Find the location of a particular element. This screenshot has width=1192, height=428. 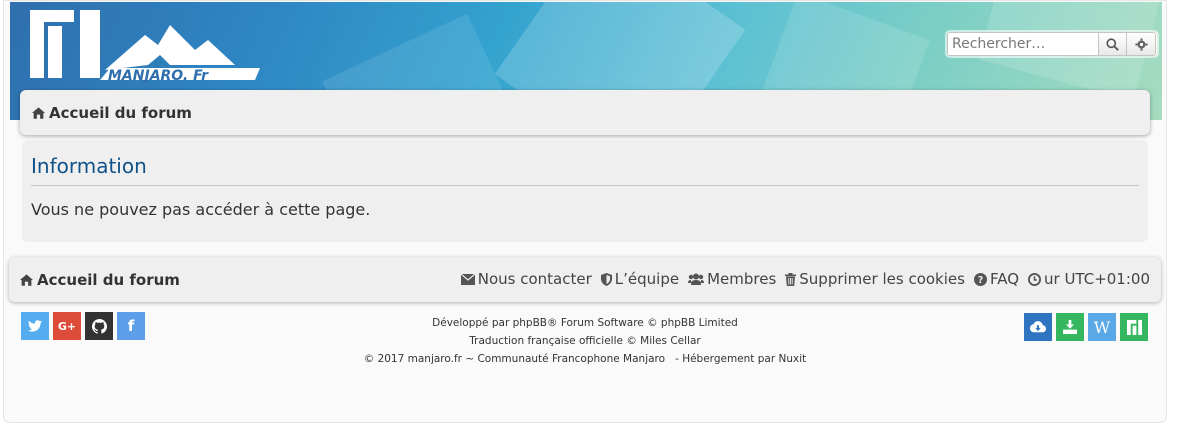

members-label: Membres is located at coordinates (742, 279).